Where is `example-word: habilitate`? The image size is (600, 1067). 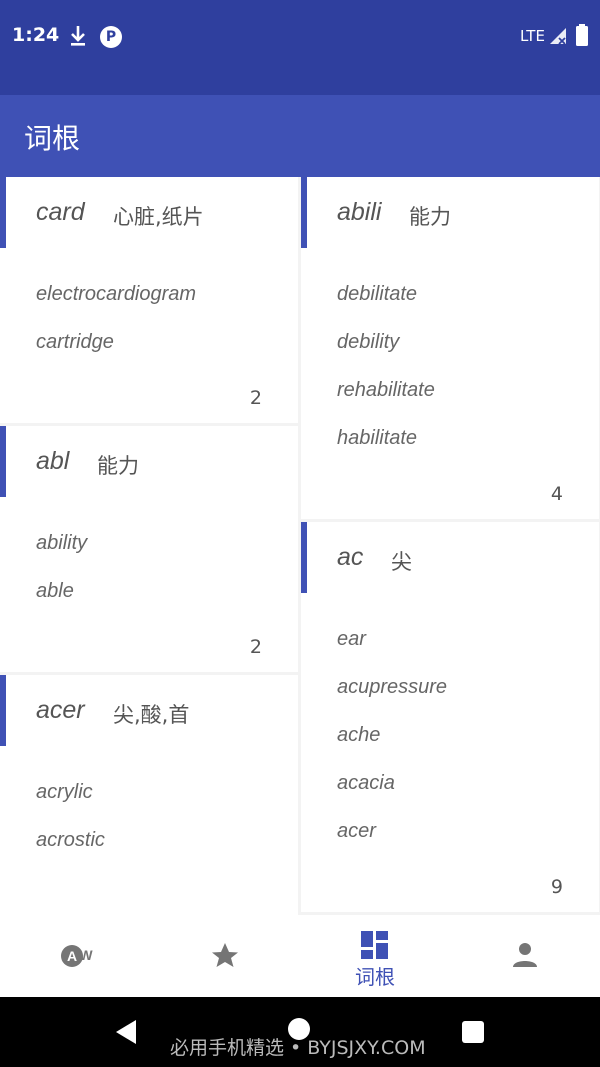
example-word: habilitate is located at coordinates (468, 451).